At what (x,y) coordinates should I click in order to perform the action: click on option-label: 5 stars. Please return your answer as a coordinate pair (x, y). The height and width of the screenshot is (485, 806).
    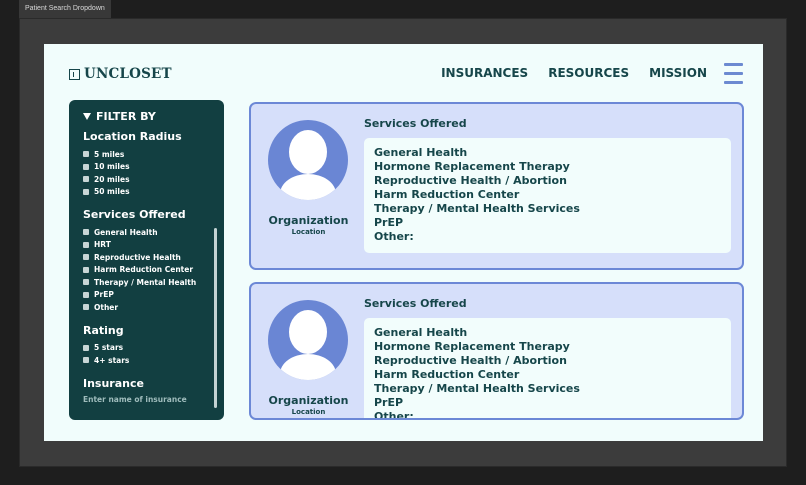
    Looking at the image, I should click on (109, 348).